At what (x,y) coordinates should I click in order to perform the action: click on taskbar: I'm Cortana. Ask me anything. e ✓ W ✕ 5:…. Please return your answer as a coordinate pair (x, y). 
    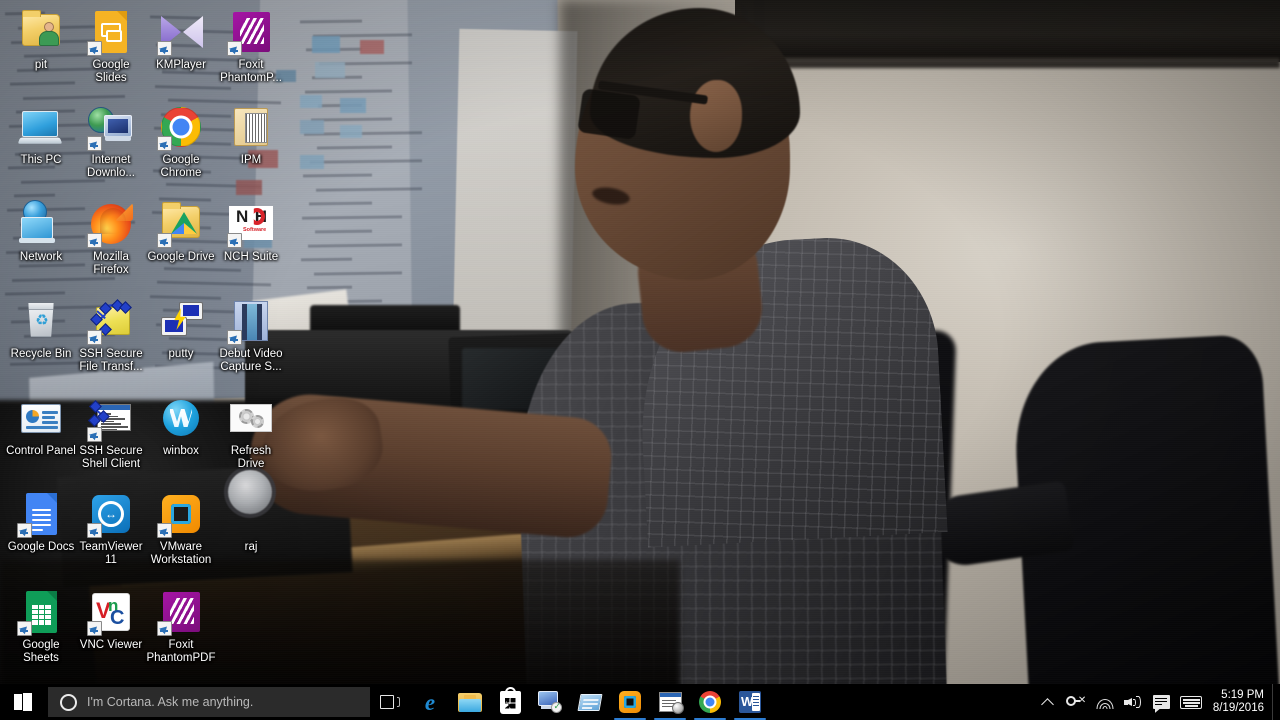
    Looking at the image, I should click on (640, 702).